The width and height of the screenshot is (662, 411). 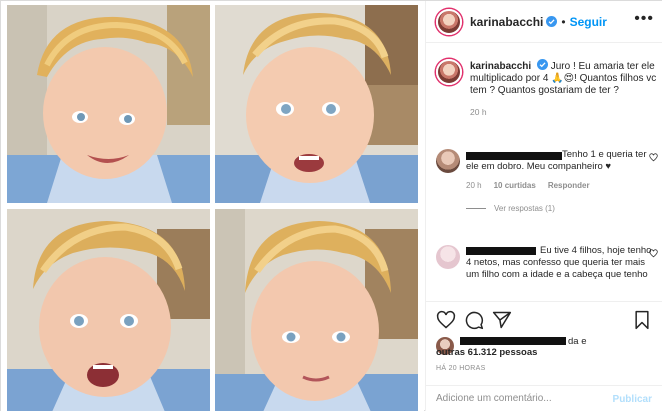 I want to click on likes-connector: da e, so click(x=577, y=341).